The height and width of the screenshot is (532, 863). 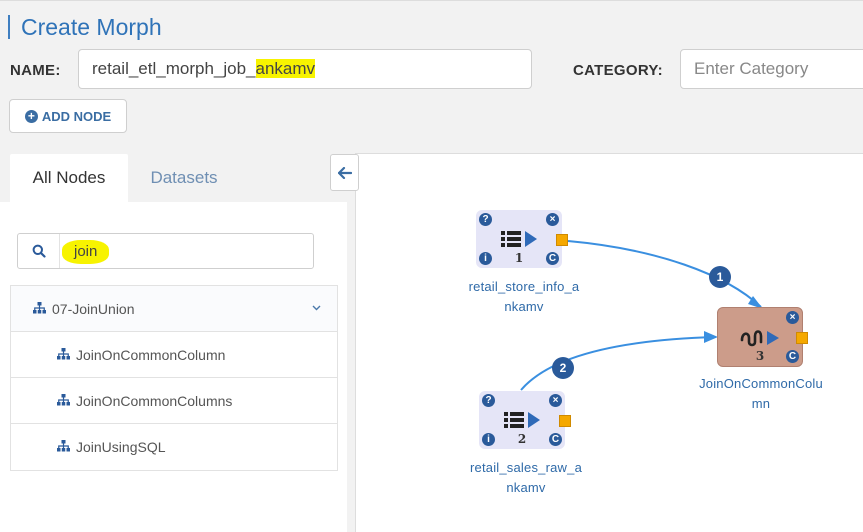 What do you see at coordinates (761, 383) in the screenshot?
I see `node-label-line1: JoinOnCommonColu` at bounding box center [761, 383].